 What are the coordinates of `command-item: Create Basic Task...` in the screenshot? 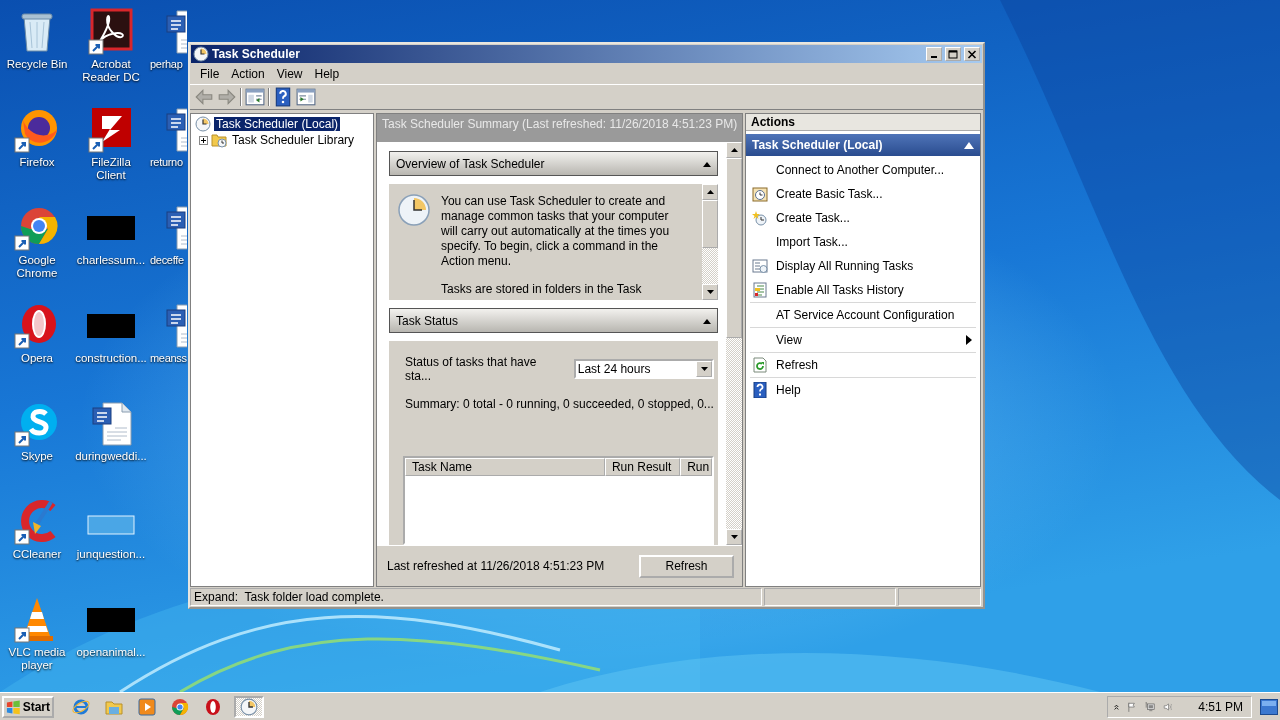 It's located at (863, 194).